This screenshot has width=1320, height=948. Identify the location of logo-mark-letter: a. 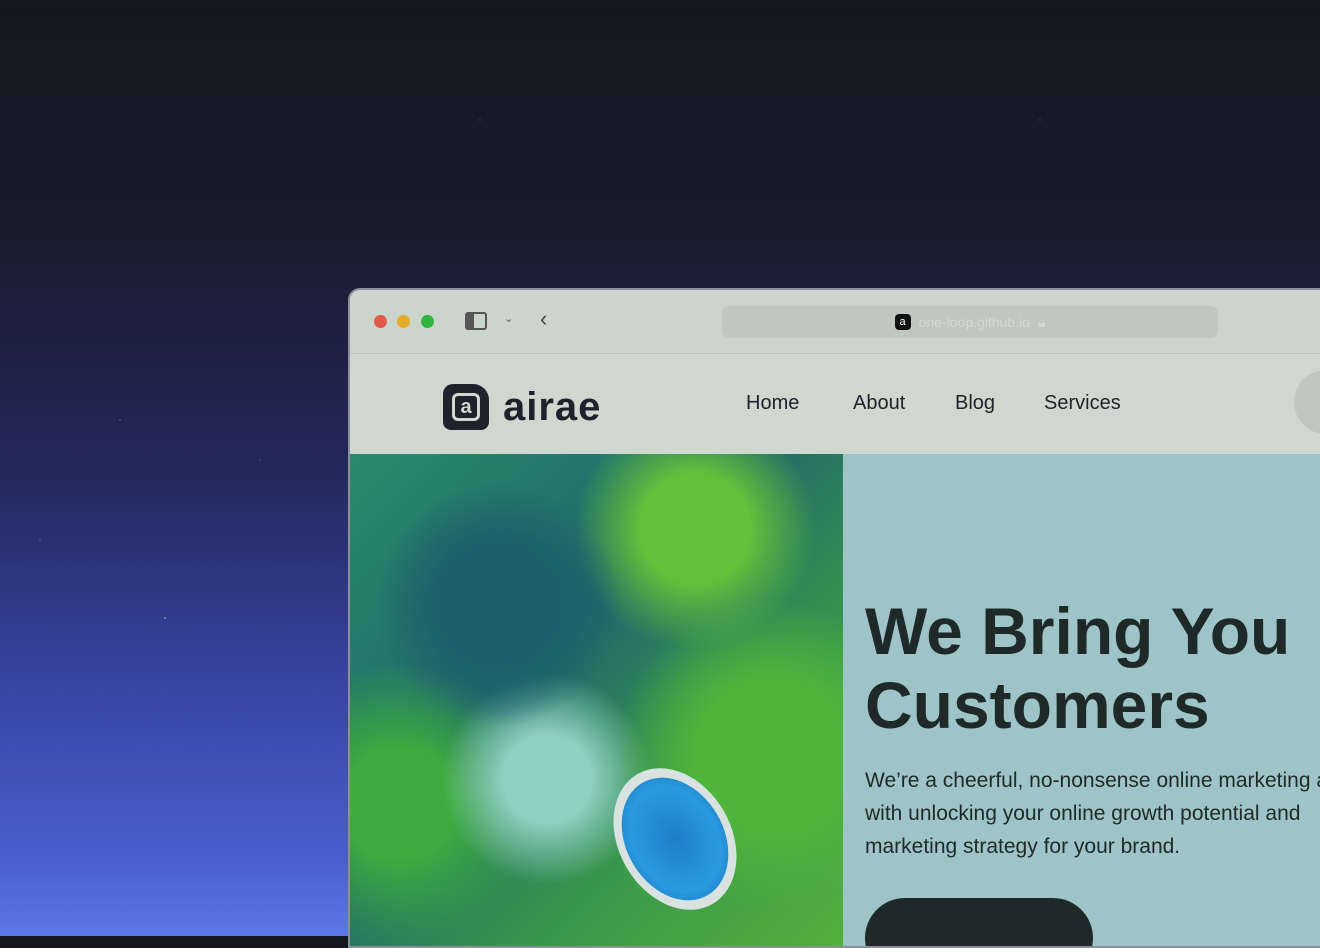
(466, 407).